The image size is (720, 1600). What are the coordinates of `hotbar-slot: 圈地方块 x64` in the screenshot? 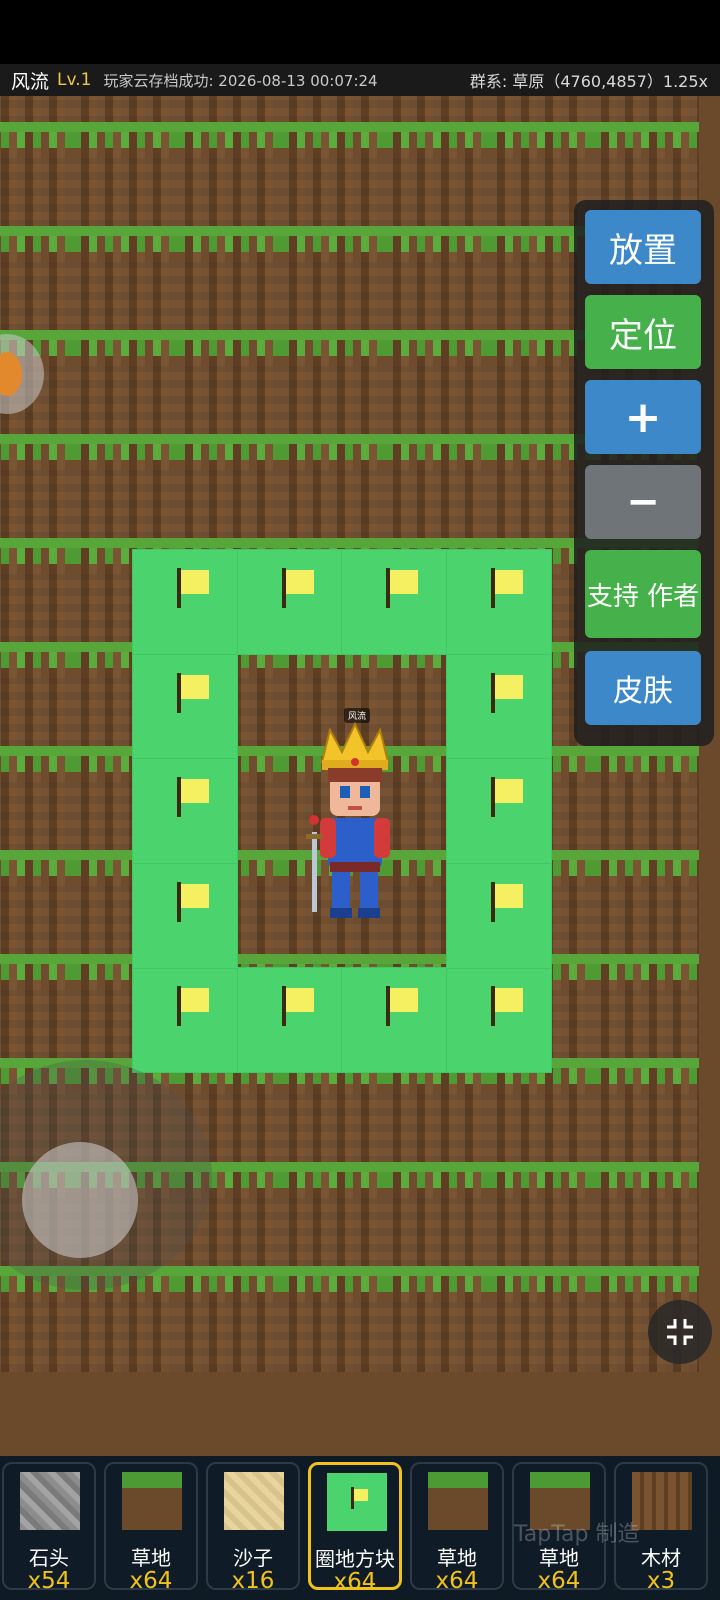 It's located at (355, 1528).